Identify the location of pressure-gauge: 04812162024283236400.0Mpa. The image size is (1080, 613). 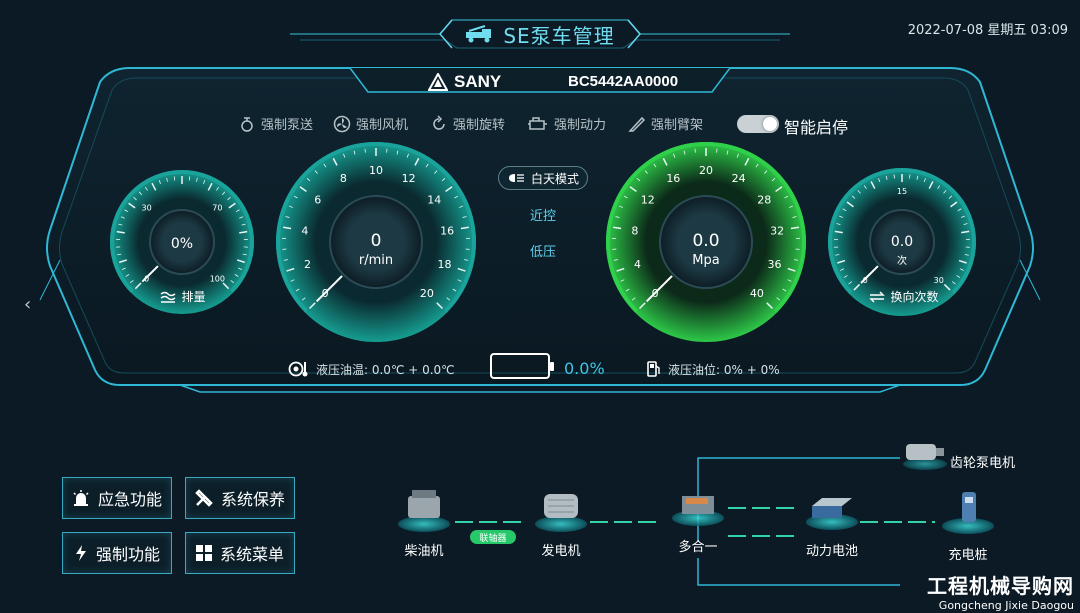
(706, 242).